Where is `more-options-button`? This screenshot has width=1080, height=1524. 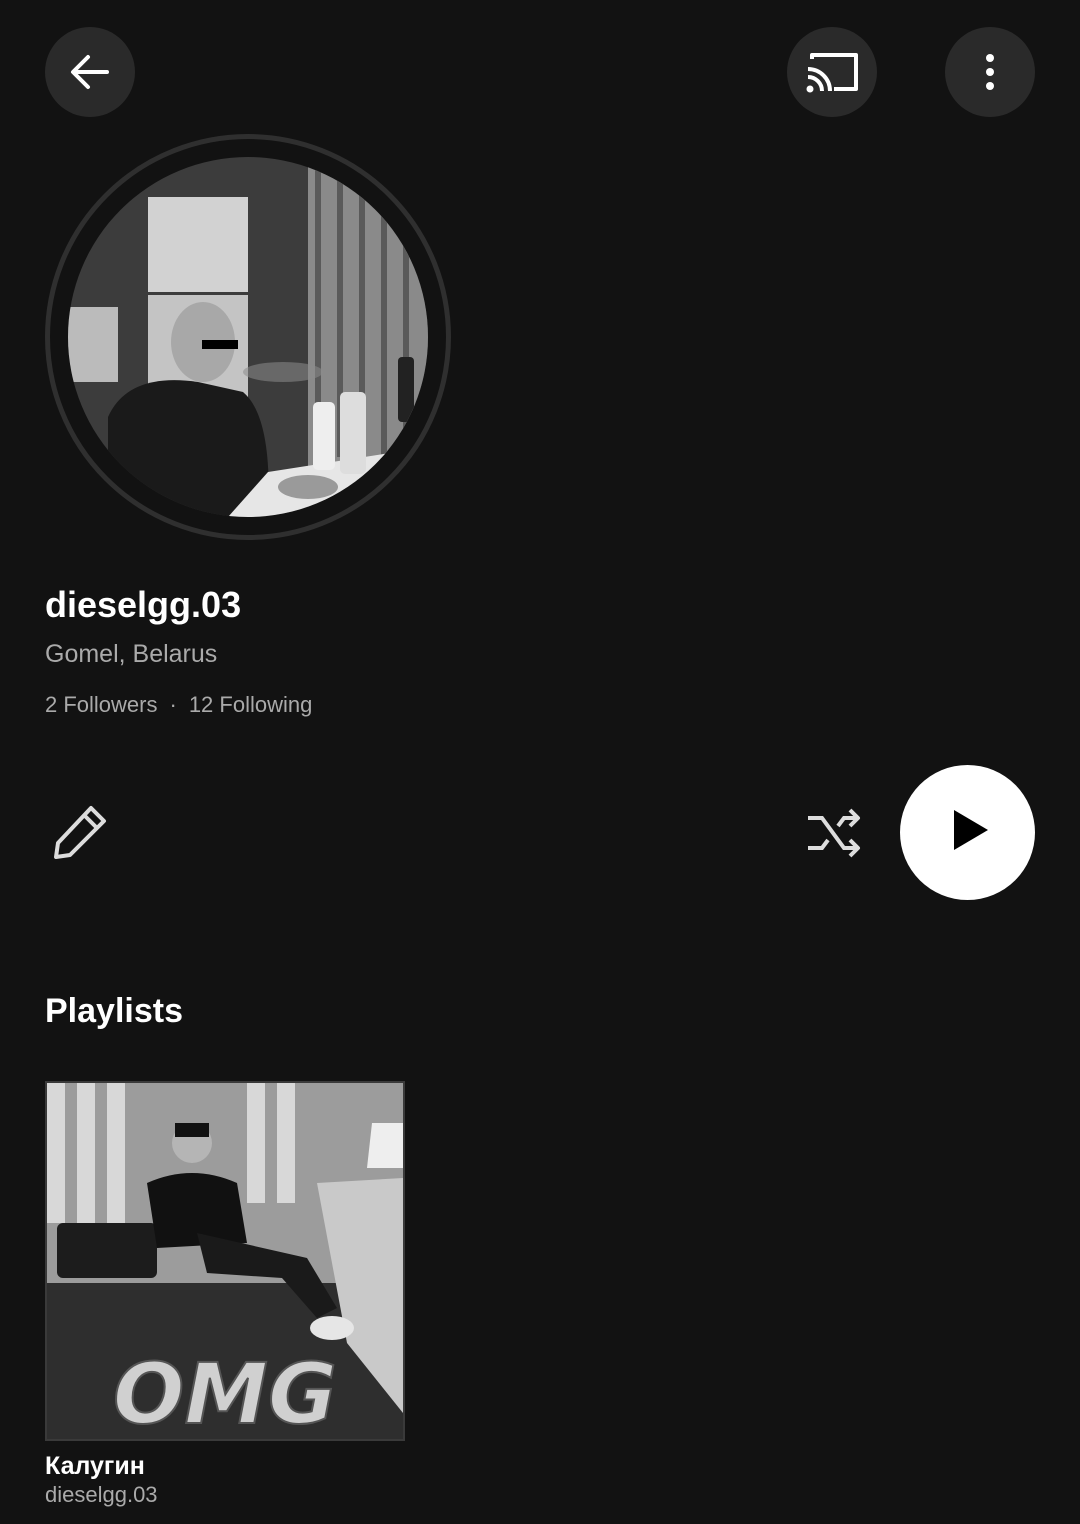
more-options-button is located at coordinates (990, 72).